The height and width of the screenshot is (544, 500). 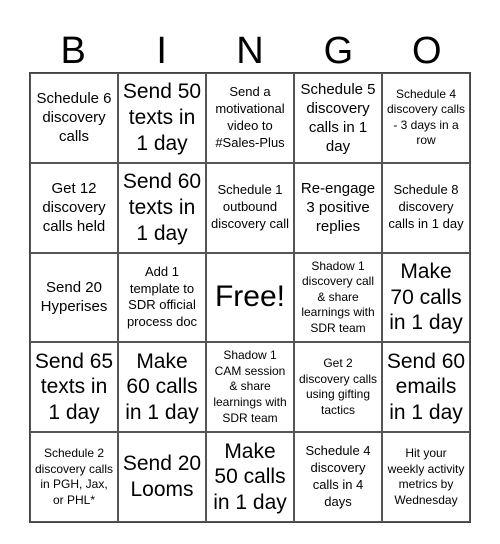 What do you see at coordinates (250, 207) in the screenshot?
I see `bingo-cell: Schedule 1 outbound discovery call` at bounding box center [250, 207].